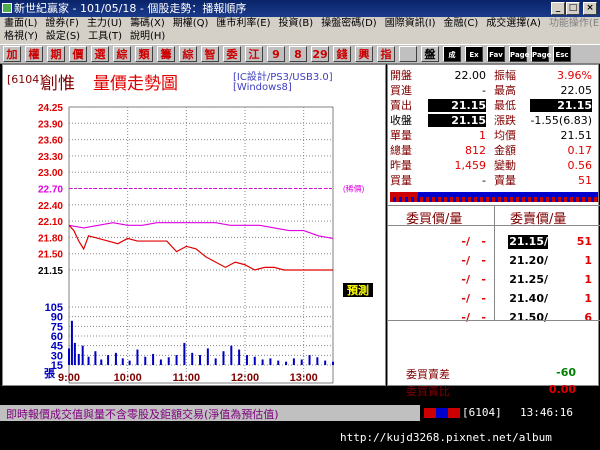  I want to click on menu-item: 投資(B), so click(296, 23).